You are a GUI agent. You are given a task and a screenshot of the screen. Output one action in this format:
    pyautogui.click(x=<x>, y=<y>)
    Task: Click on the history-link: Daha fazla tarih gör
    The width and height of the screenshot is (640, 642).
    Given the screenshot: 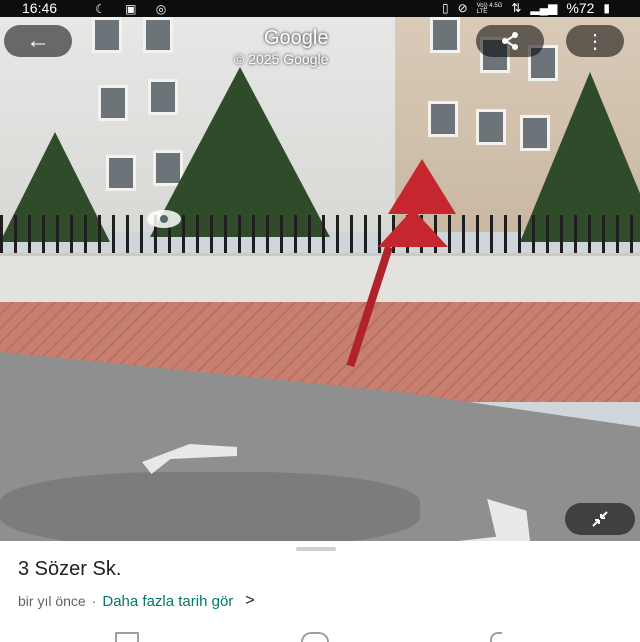 What is the action you would take?
    pyautogui.click(x=167, y=601)
    